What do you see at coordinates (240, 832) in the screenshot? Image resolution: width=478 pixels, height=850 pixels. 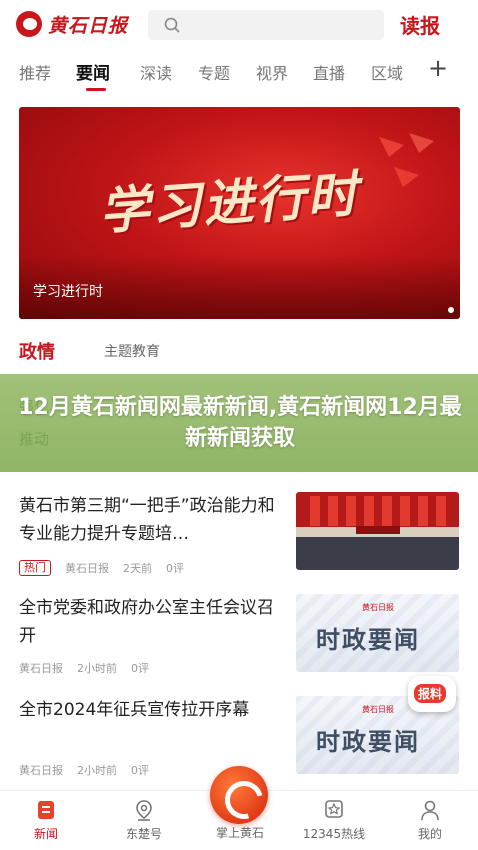 I see `nav-label-center: 掌上黄石` at bounding box center [240, 832].